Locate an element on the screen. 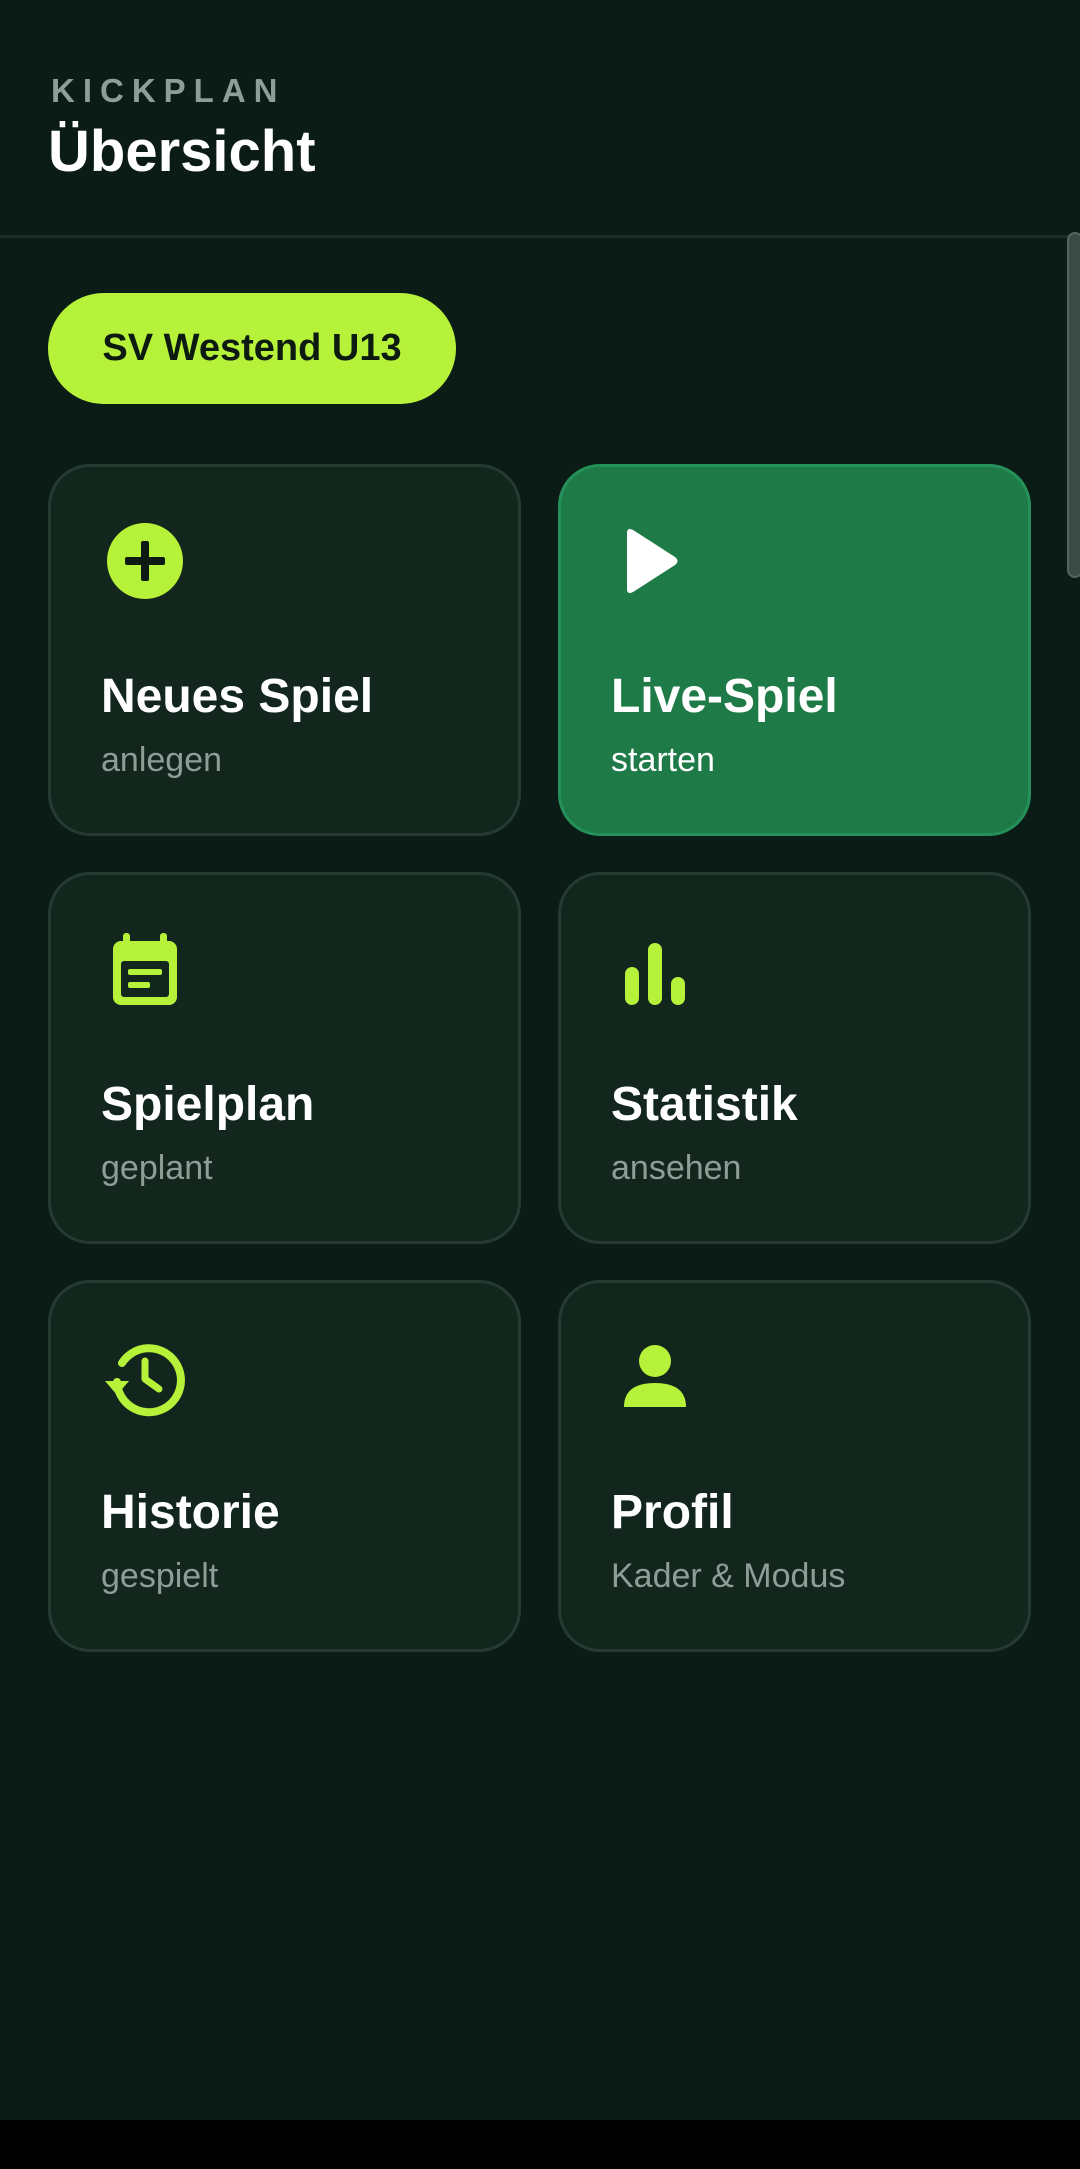 The image size is (1080, 2169). card-subtitle: anlegen is located at coordinates (162, 760).